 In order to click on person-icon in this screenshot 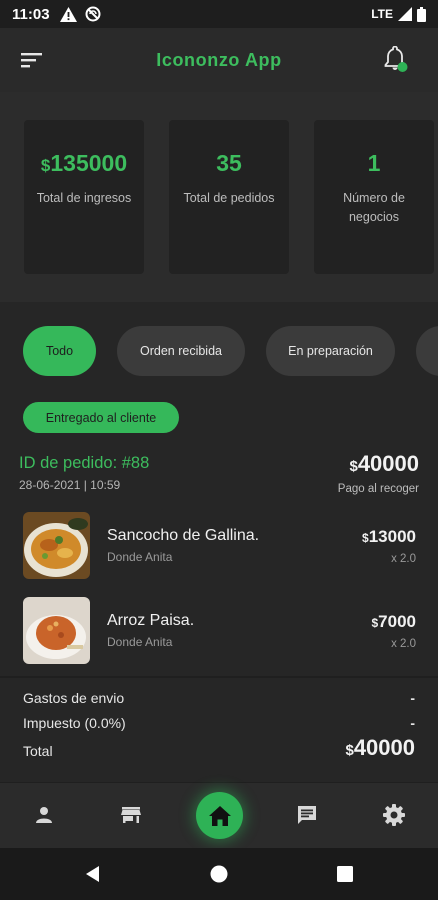, I will do `click(44, 815)`.